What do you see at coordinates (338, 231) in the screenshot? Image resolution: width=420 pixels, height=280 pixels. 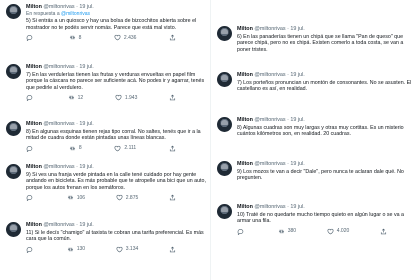 I see `like-button: 4.020` at bounding box center [338, 231].